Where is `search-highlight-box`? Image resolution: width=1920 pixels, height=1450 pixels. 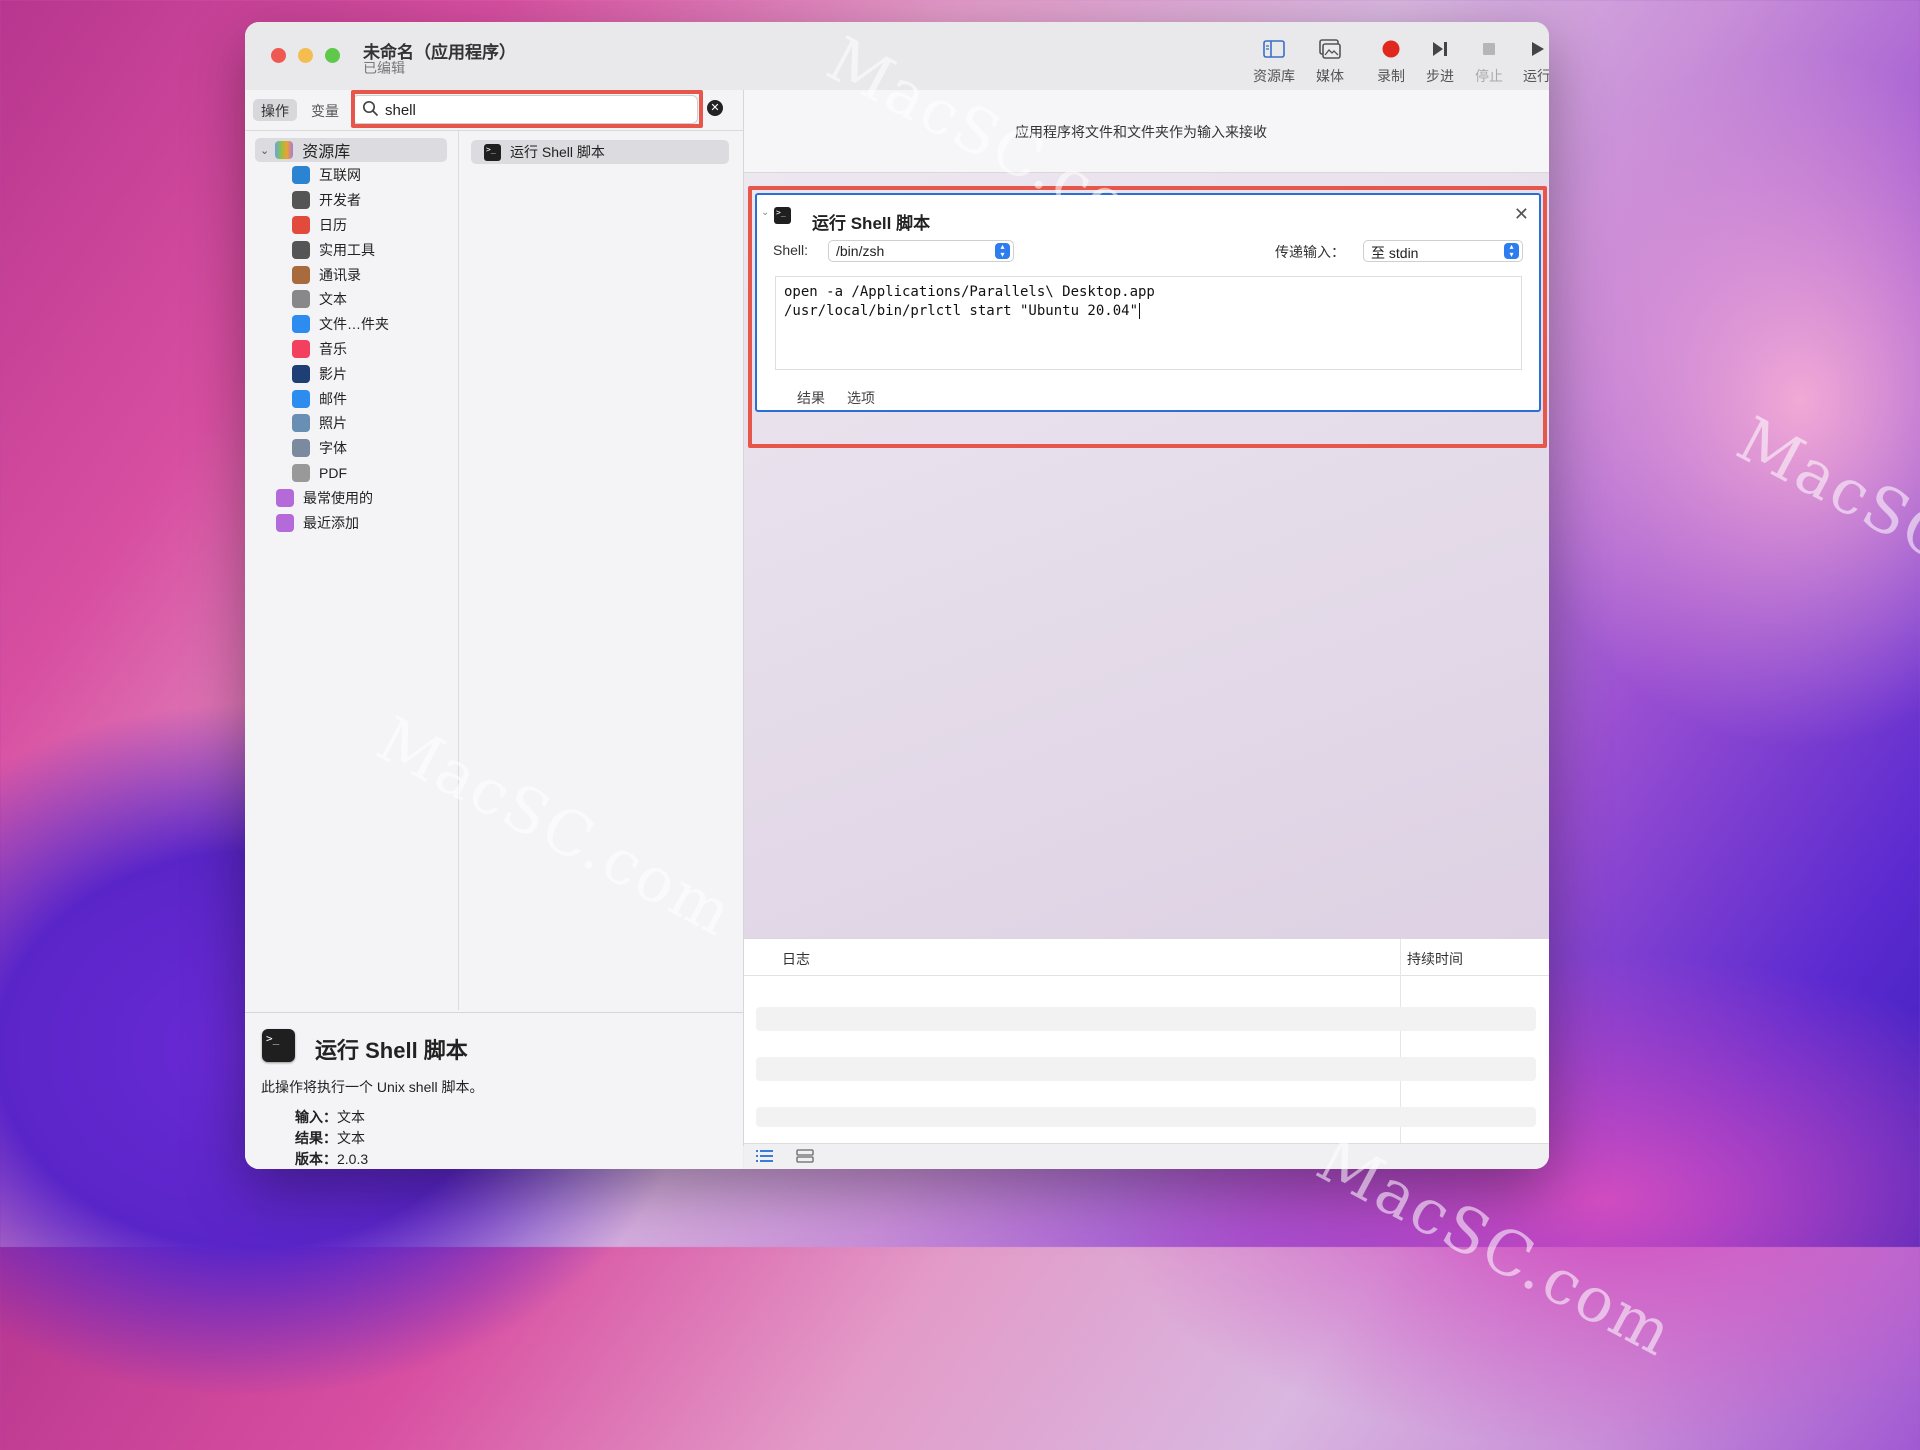
search-highlight-box is located at coordinates (527, 109).